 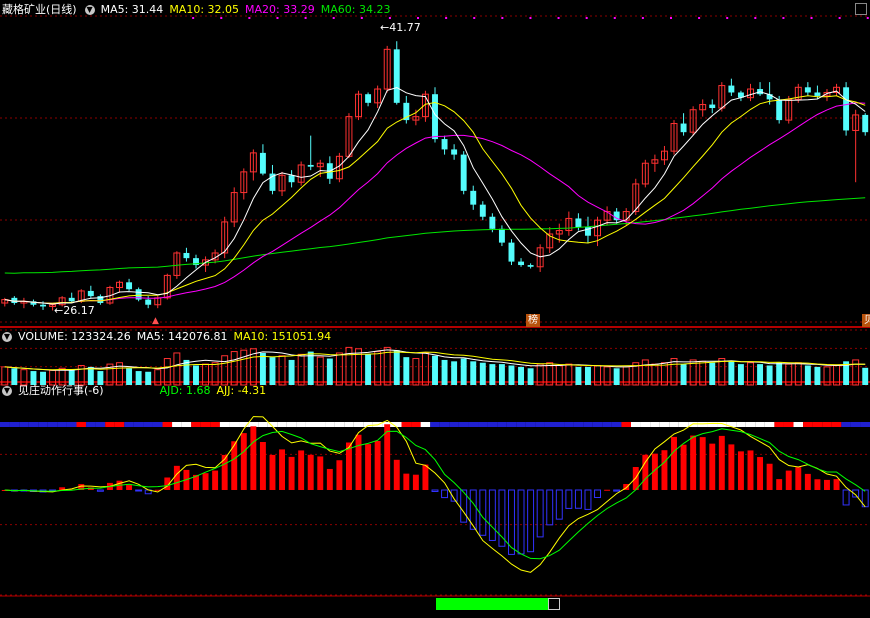 What do you see at coordinates (554, 604) in the screenshot?
I see `scrollbar-end` at bounding box center [554, 604].